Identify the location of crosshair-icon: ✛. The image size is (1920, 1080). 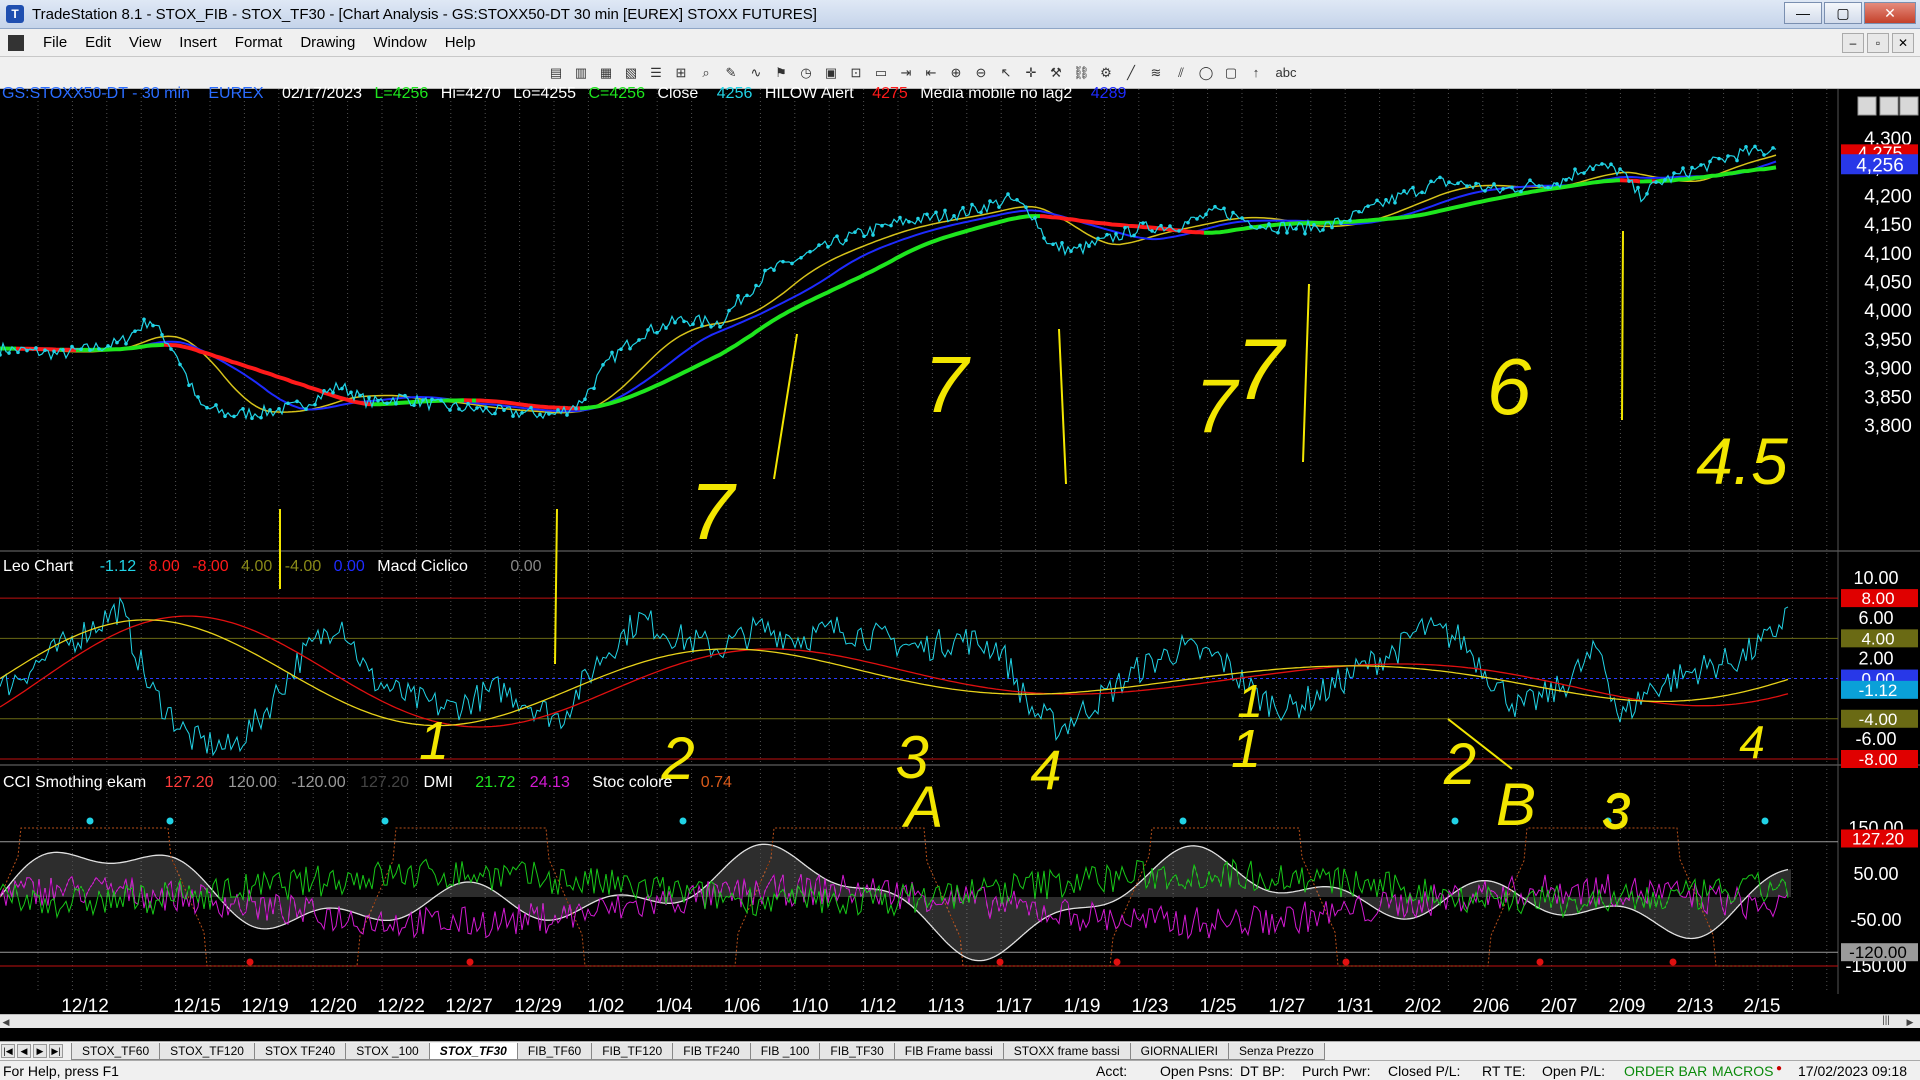
(1031, 73).